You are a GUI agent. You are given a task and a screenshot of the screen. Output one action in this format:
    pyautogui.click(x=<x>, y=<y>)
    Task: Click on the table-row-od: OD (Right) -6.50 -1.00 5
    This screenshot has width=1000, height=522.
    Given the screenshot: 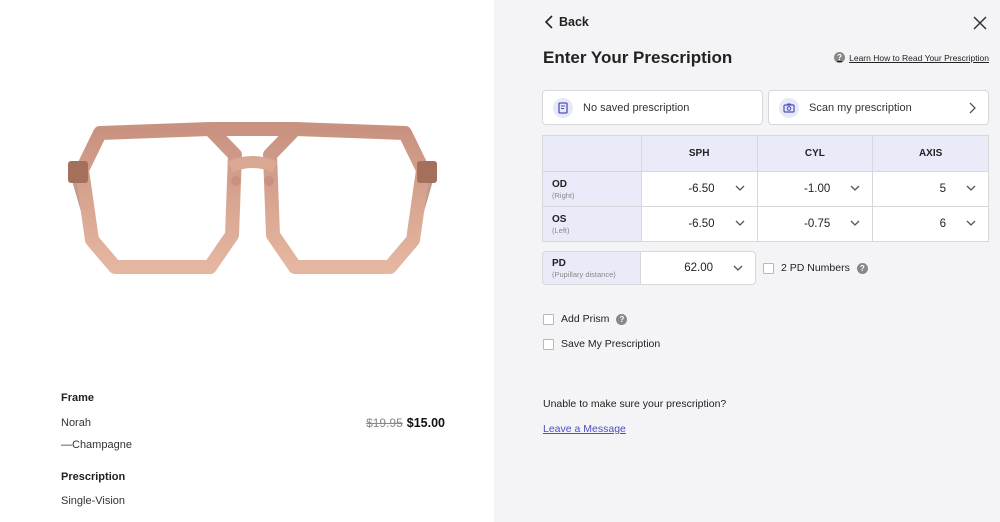 What is the action you would take?
    pyautogui.click(x=765, y=188)
    